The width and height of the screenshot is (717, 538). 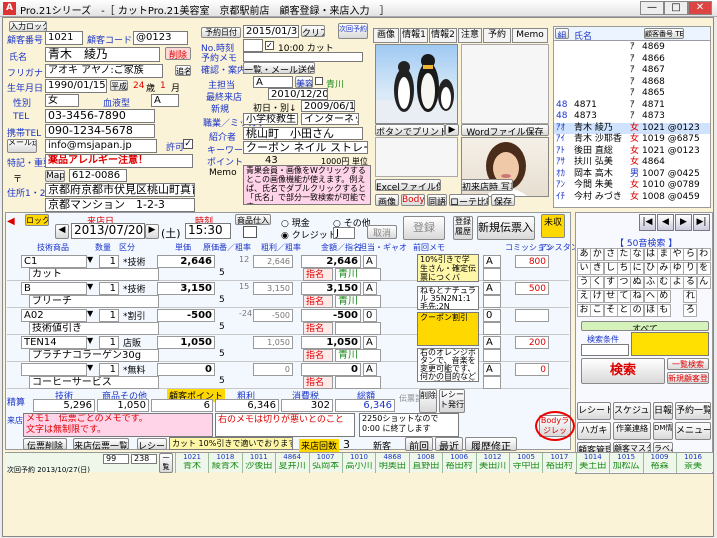 I want to click on payment-credit: ◉ クレジット, so click(x=309, y=234).